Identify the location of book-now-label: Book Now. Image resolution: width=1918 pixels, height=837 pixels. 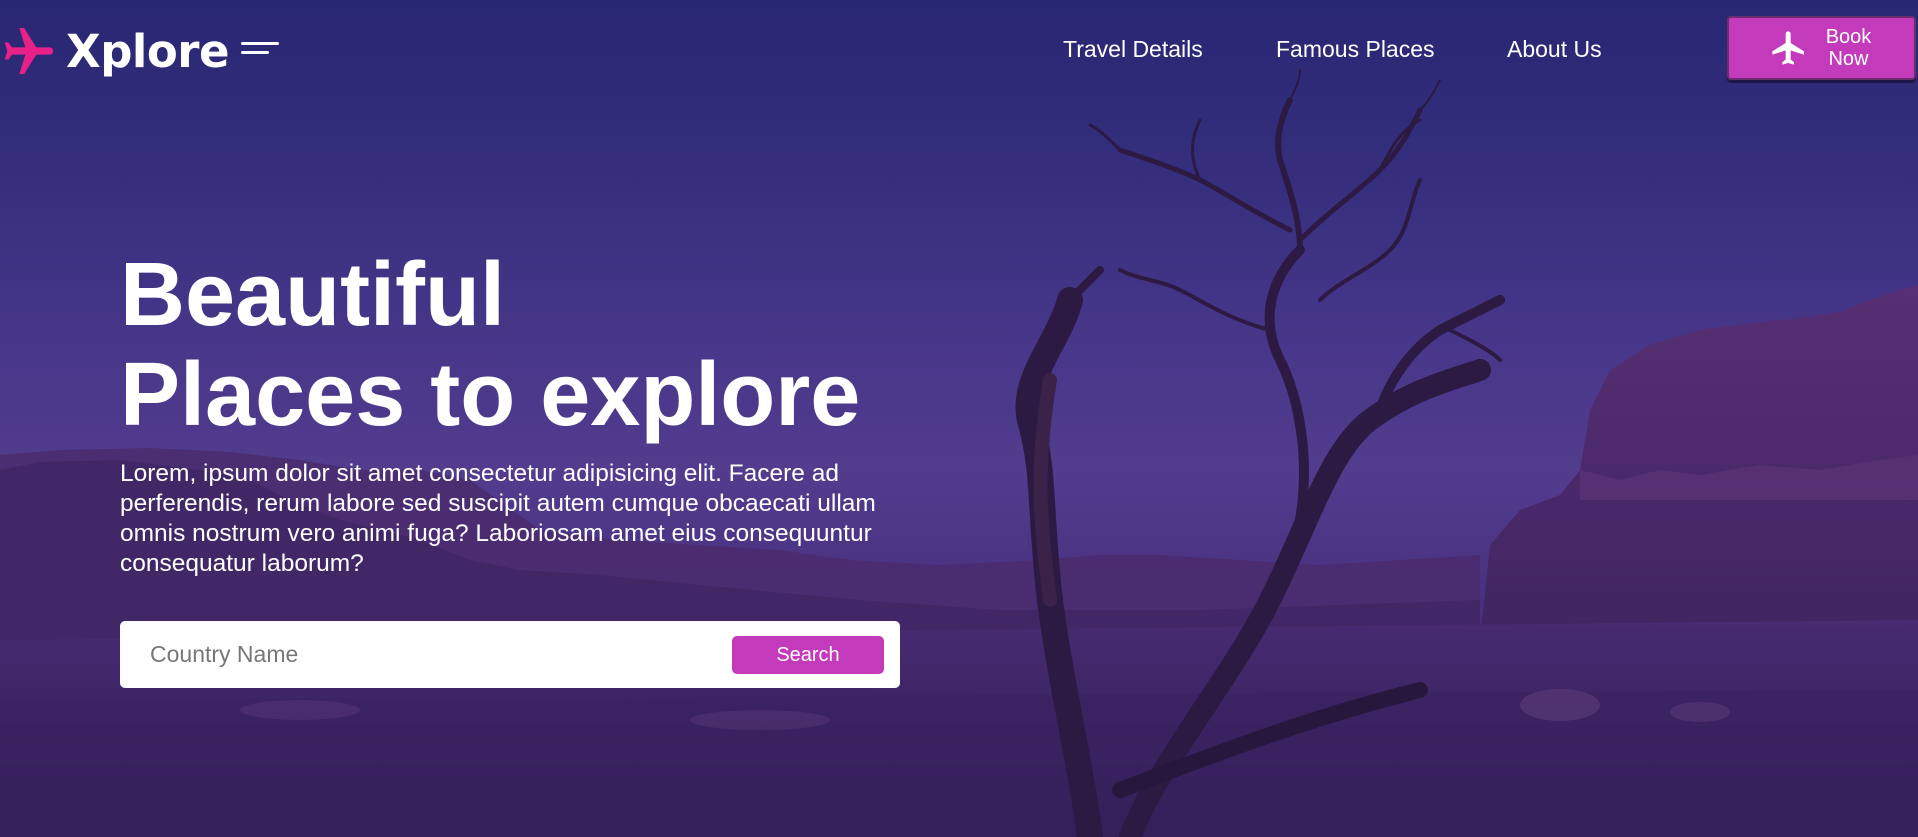
(1848, 48).